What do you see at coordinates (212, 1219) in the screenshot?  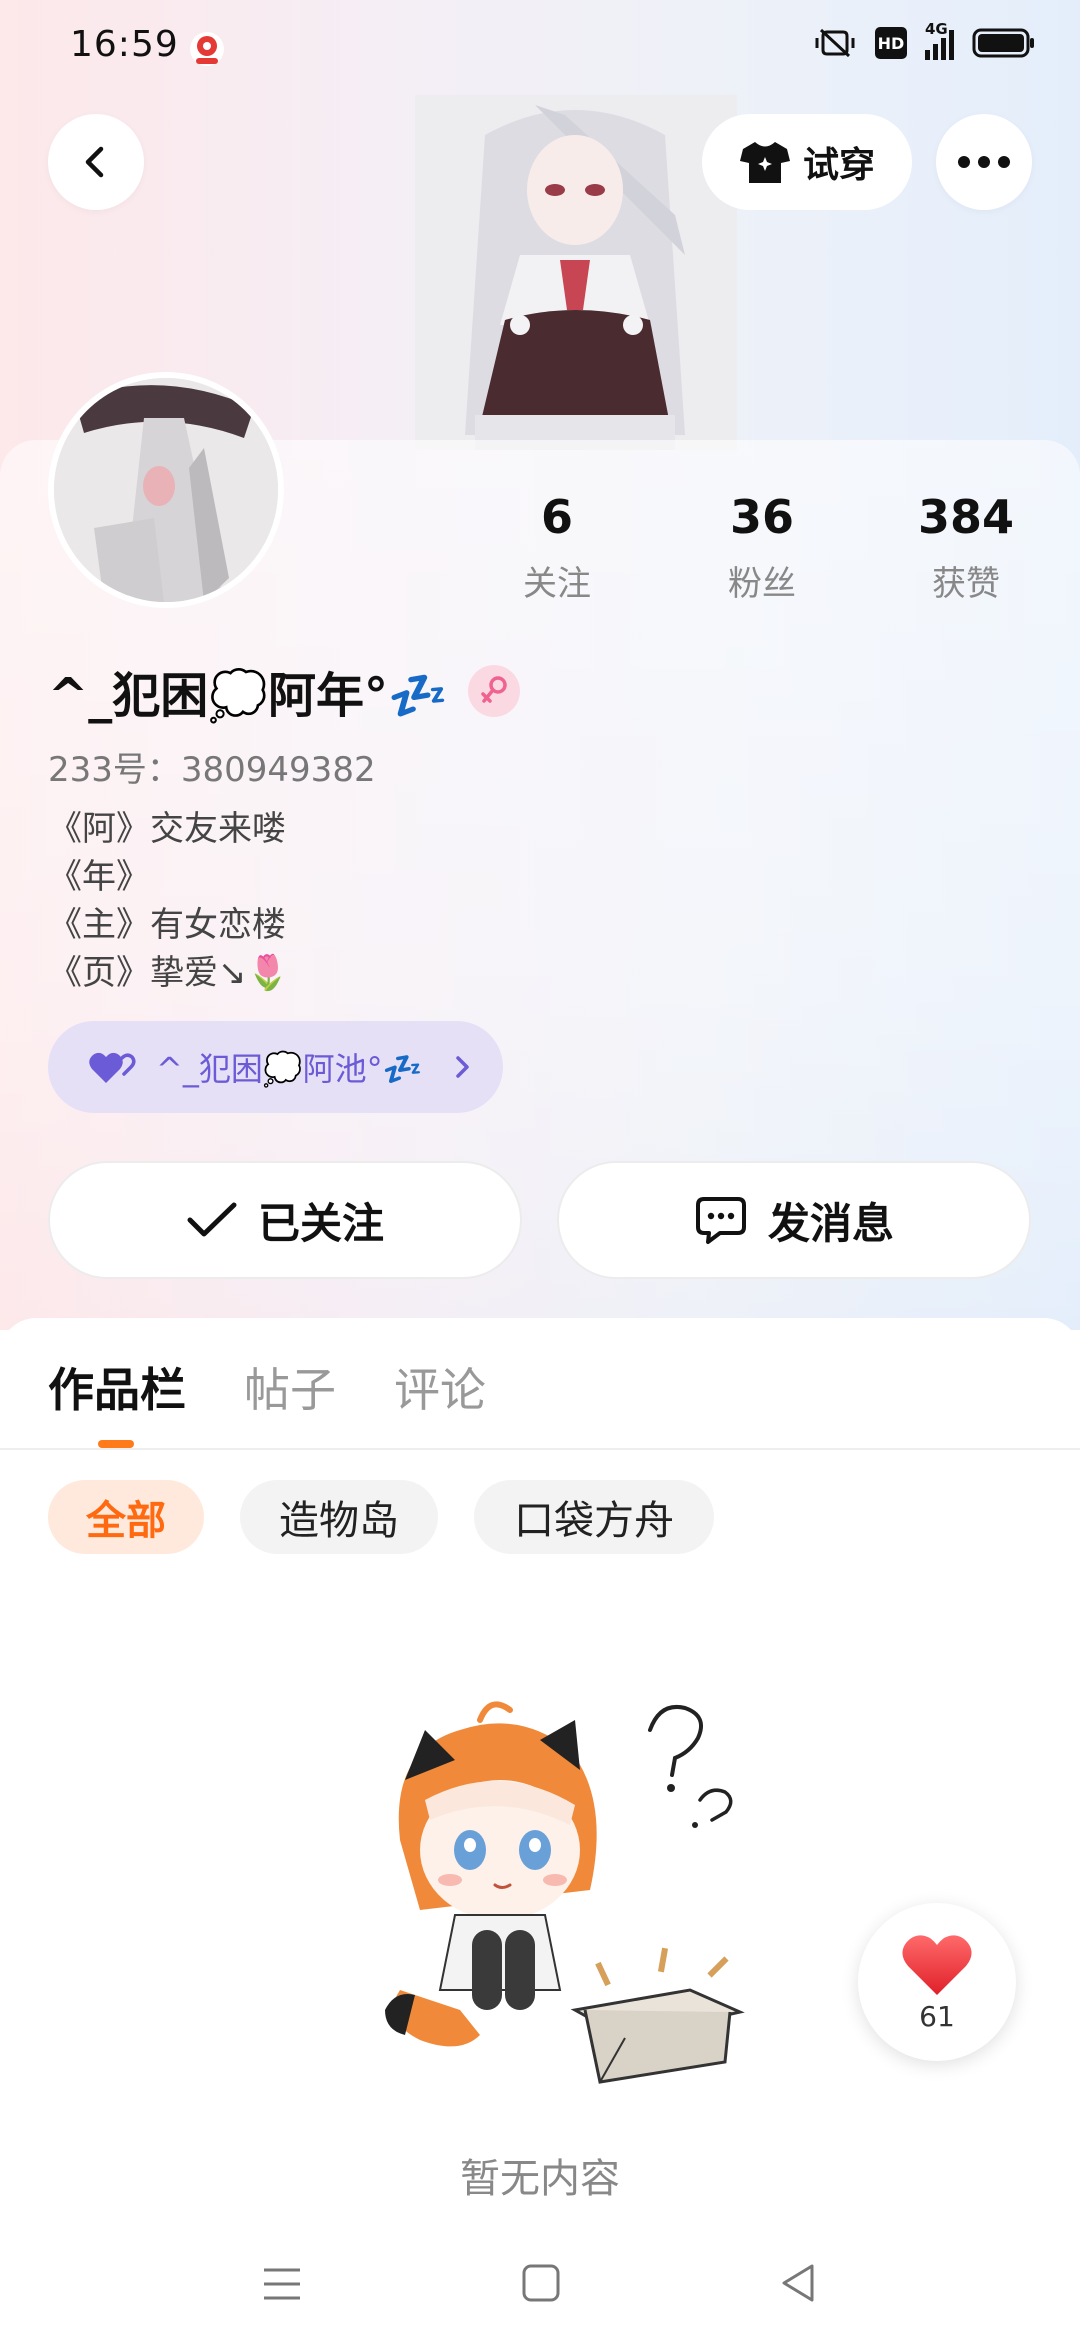 I see `checkmark-icon` at bounding box center [212, 1219].